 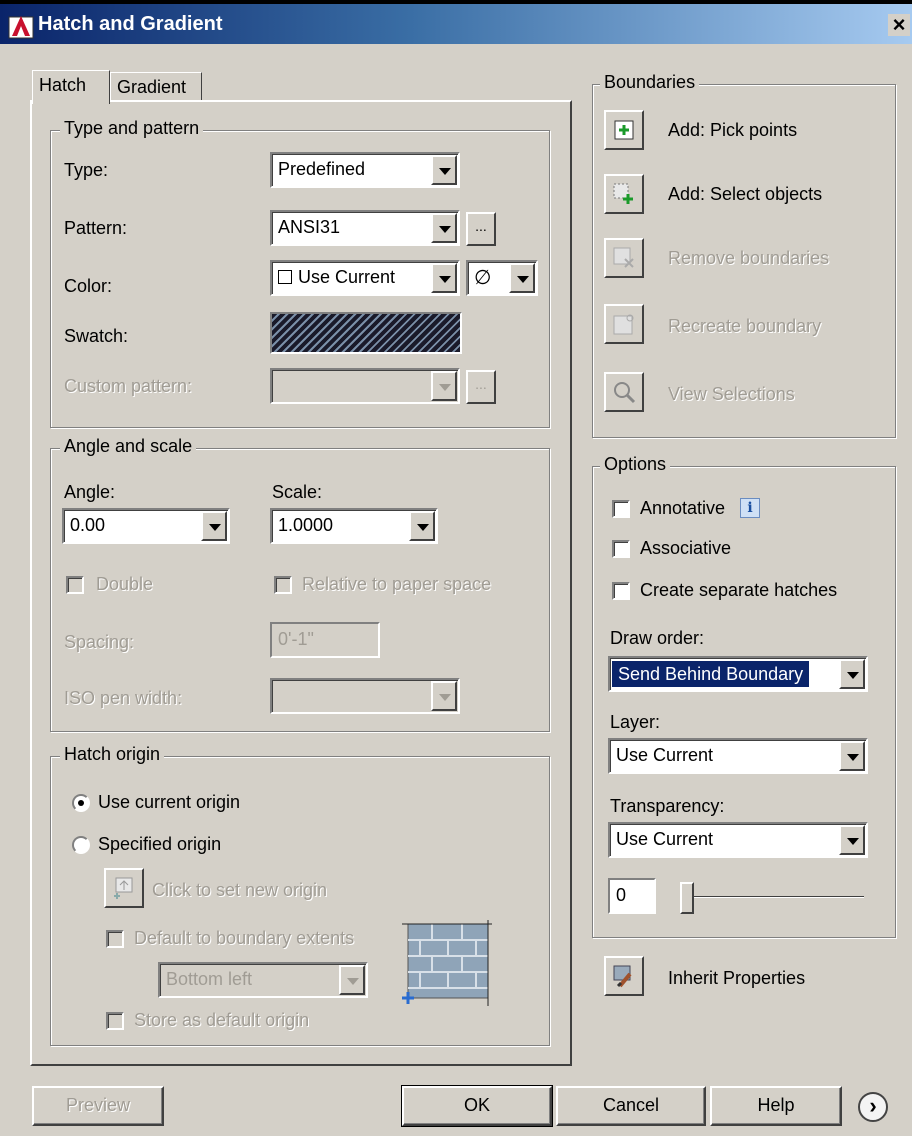 I want to click on pattern-dropdown: ANSI31, so click(x=365, y=228).